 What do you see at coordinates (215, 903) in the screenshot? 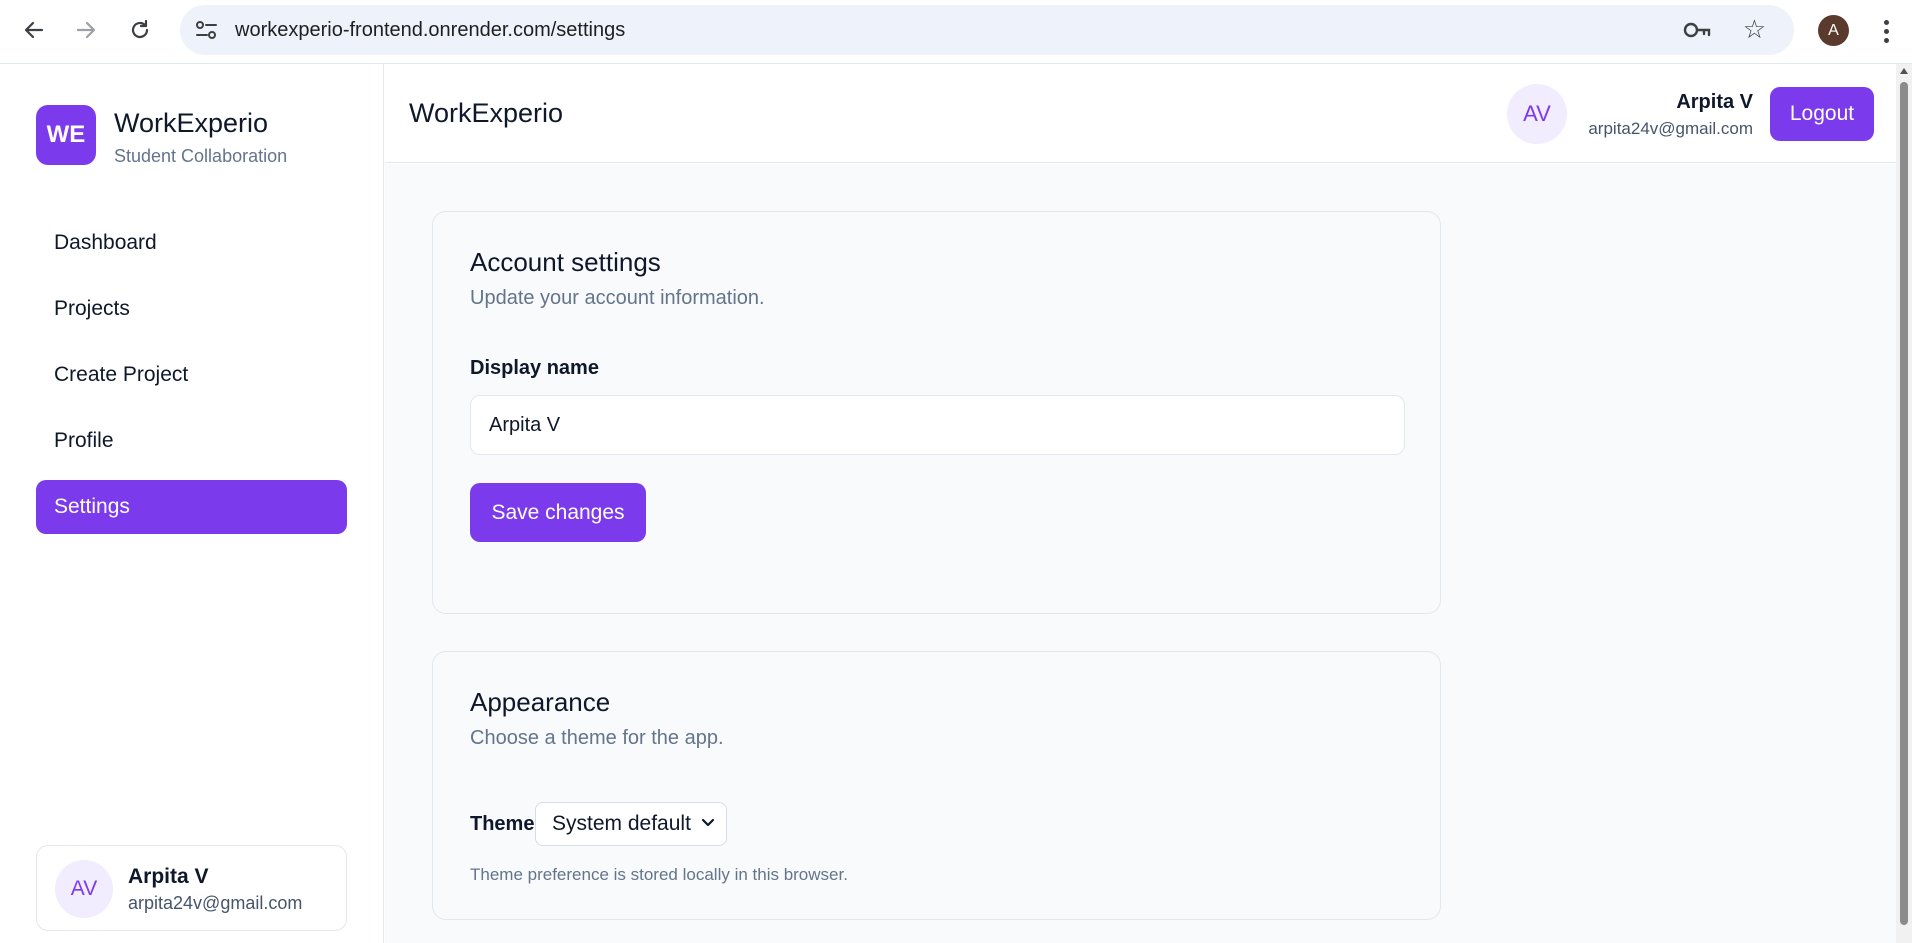
I see `user-email: arpita24v@gmail.com` at bounding box center [215, 903].